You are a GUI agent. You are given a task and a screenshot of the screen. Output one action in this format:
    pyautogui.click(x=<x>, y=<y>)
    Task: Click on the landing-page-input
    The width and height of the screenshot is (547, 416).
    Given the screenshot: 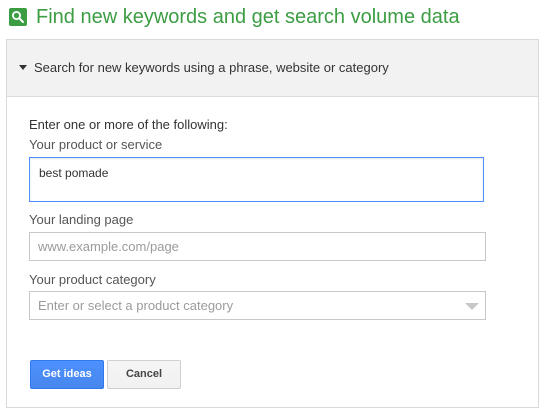 What is the action you would take?
    pyautogui.click(x=257, y=246)
    